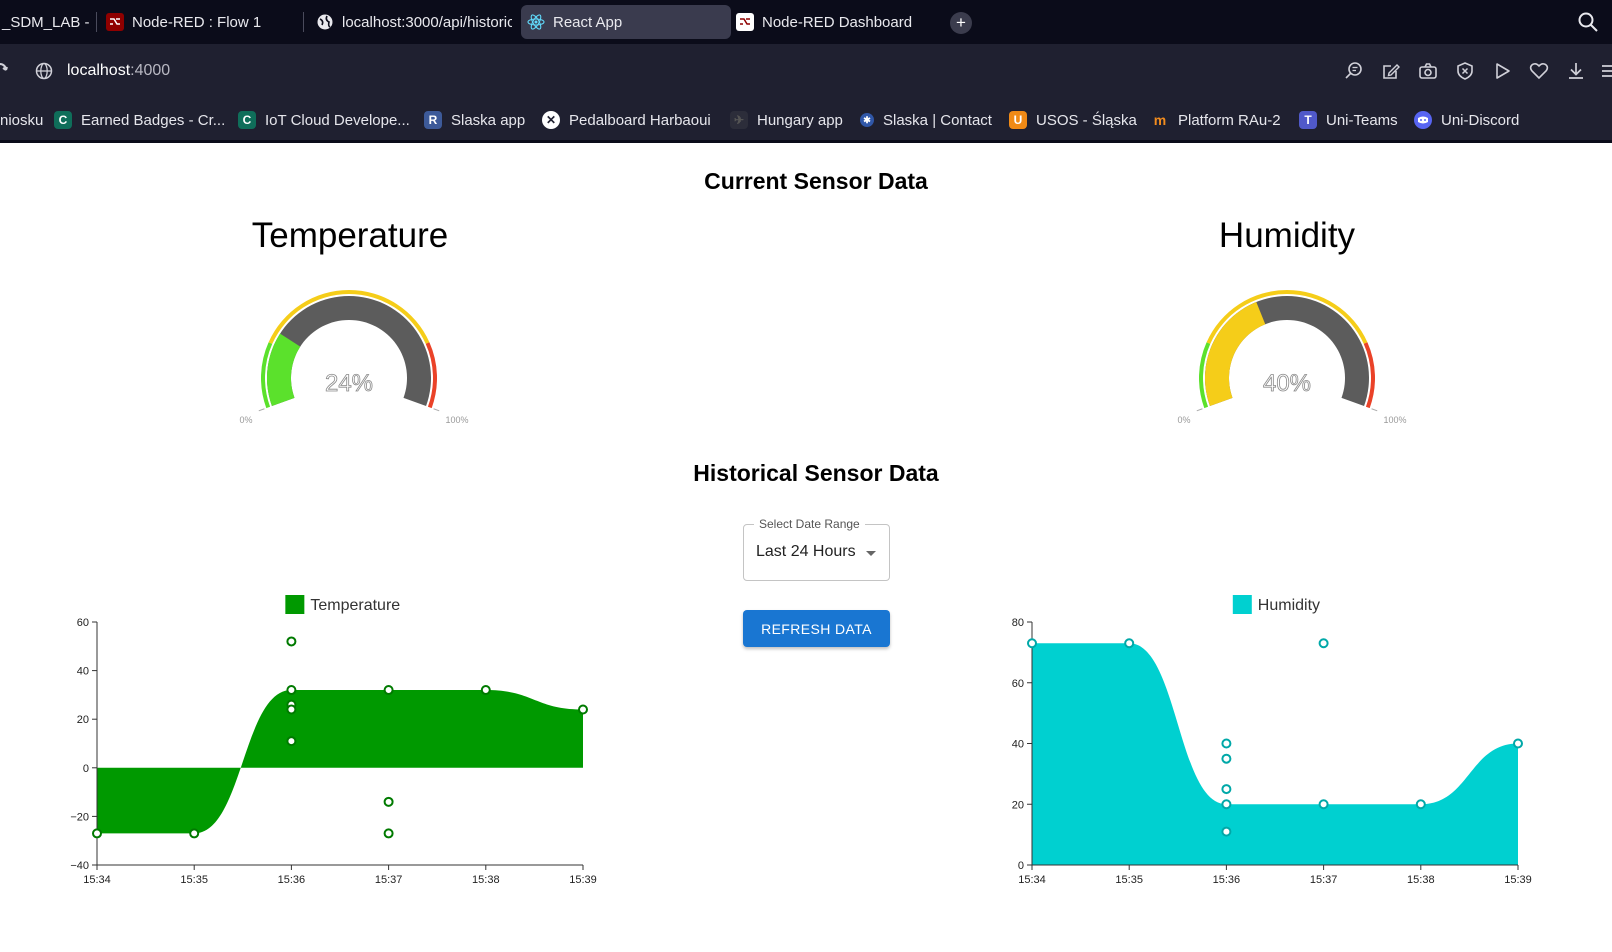 This screenshot has height=952, width=1612. What do you see at coordinates (640, 120) in the screenshot?
I see `bookmark-label: Pedalboard Harbaoui` at bounding box center [640, 120].